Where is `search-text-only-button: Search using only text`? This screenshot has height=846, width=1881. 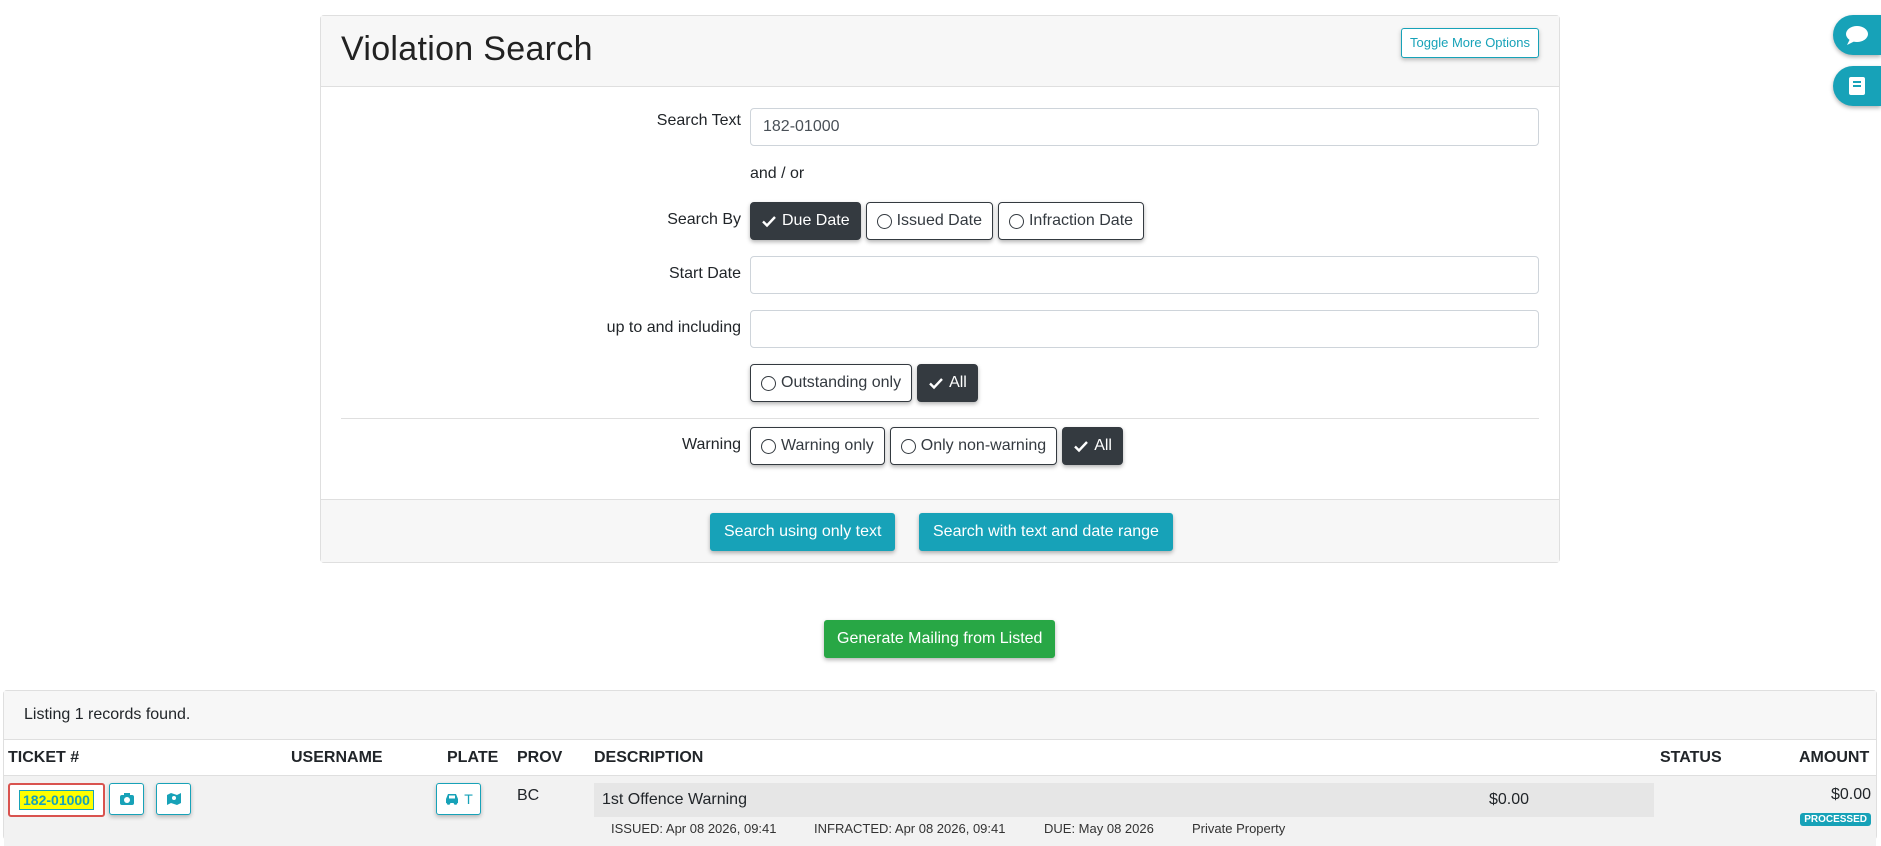 search-text-only-button: Search using only text is located at coordinates (803, 532).